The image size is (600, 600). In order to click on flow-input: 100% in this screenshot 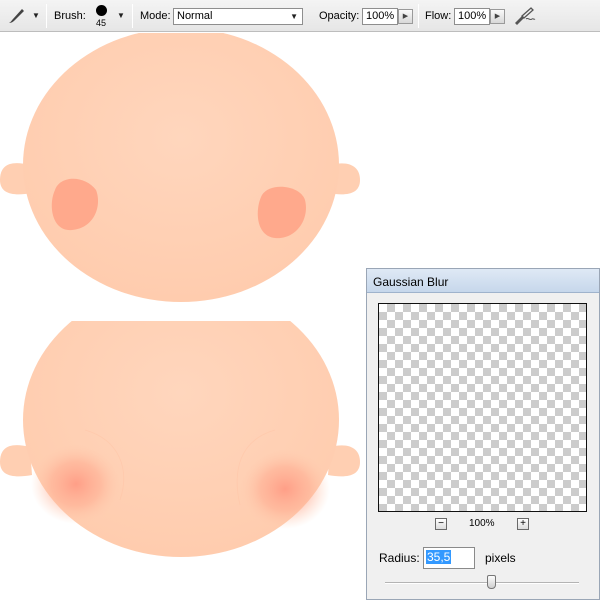, I will do `click(472, 16)`.